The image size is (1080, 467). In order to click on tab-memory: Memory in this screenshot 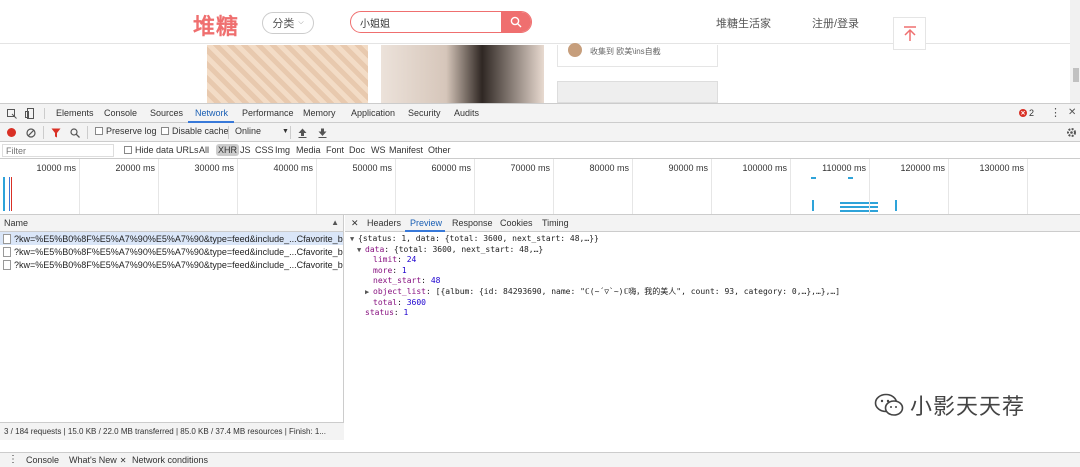, I will do `click(319, 113)`.